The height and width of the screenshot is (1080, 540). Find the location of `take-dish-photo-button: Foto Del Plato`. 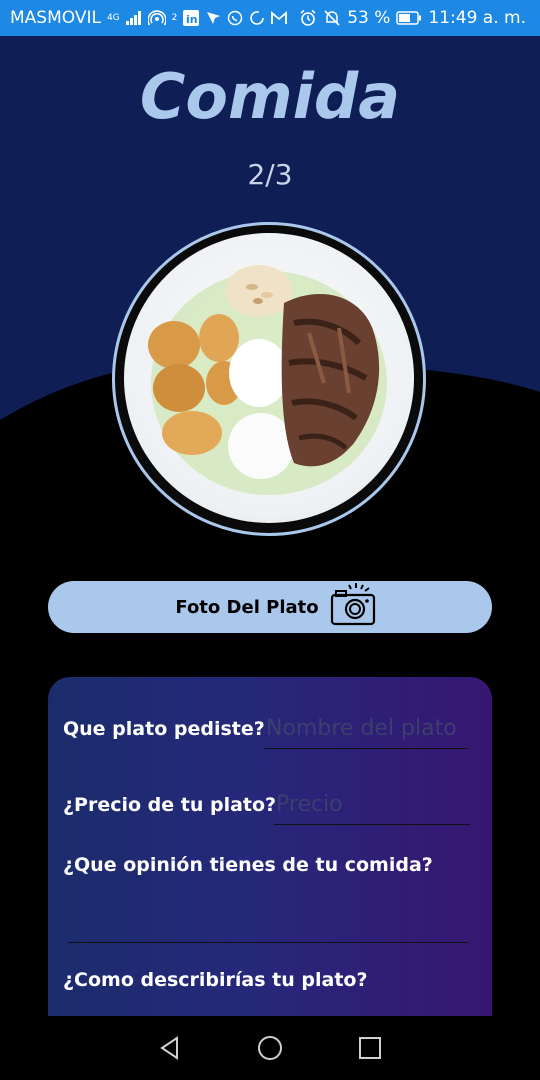

take-dish-photo-button: Foto Del Plato is located at coordinates (270, 607).